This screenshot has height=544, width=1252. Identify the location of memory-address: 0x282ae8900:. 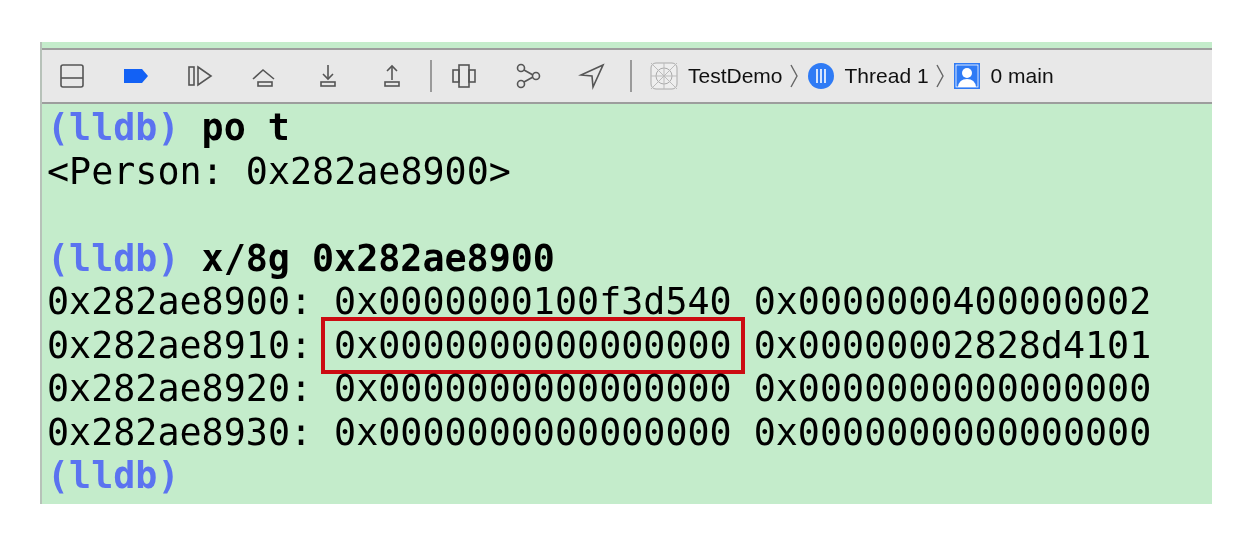
(180, 302).